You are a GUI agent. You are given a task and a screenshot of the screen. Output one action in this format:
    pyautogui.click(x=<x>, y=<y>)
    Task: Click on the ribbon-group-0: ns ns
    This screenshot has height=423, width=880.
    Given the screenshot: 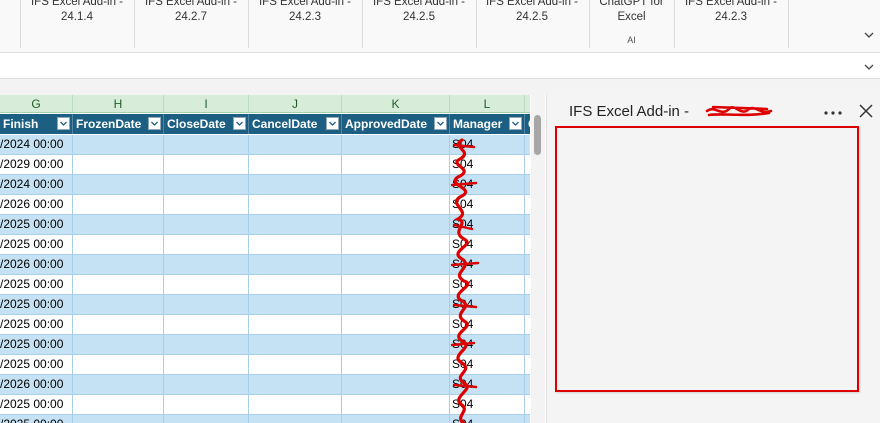 What is the action you would take?
    pyautogui.click(x=10, y=24)
    